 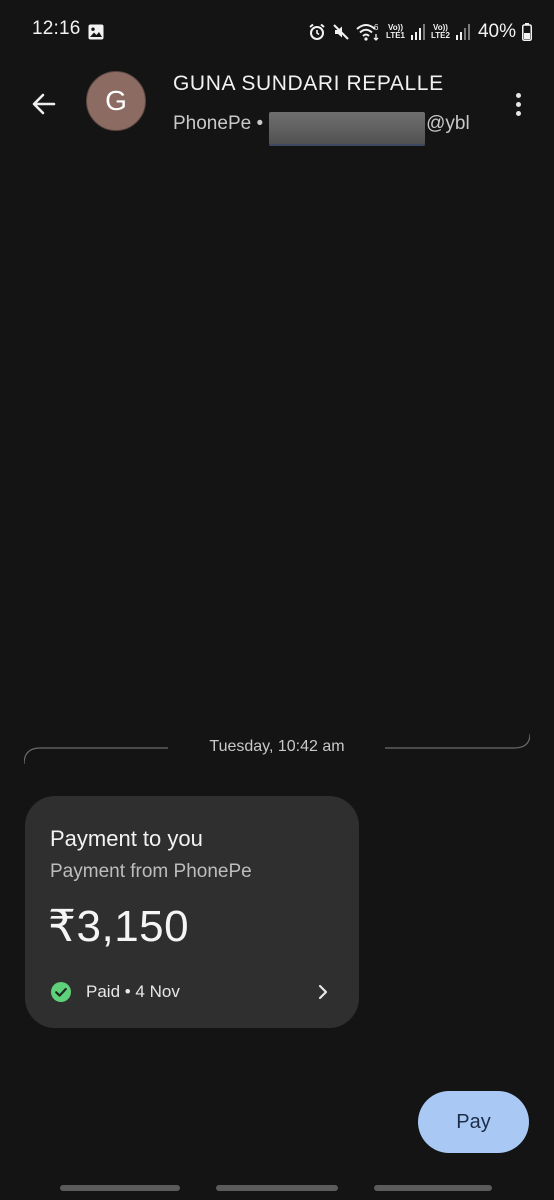 I want to click on upi-handle-suffix: @ybl, so click(x=448, y=123).